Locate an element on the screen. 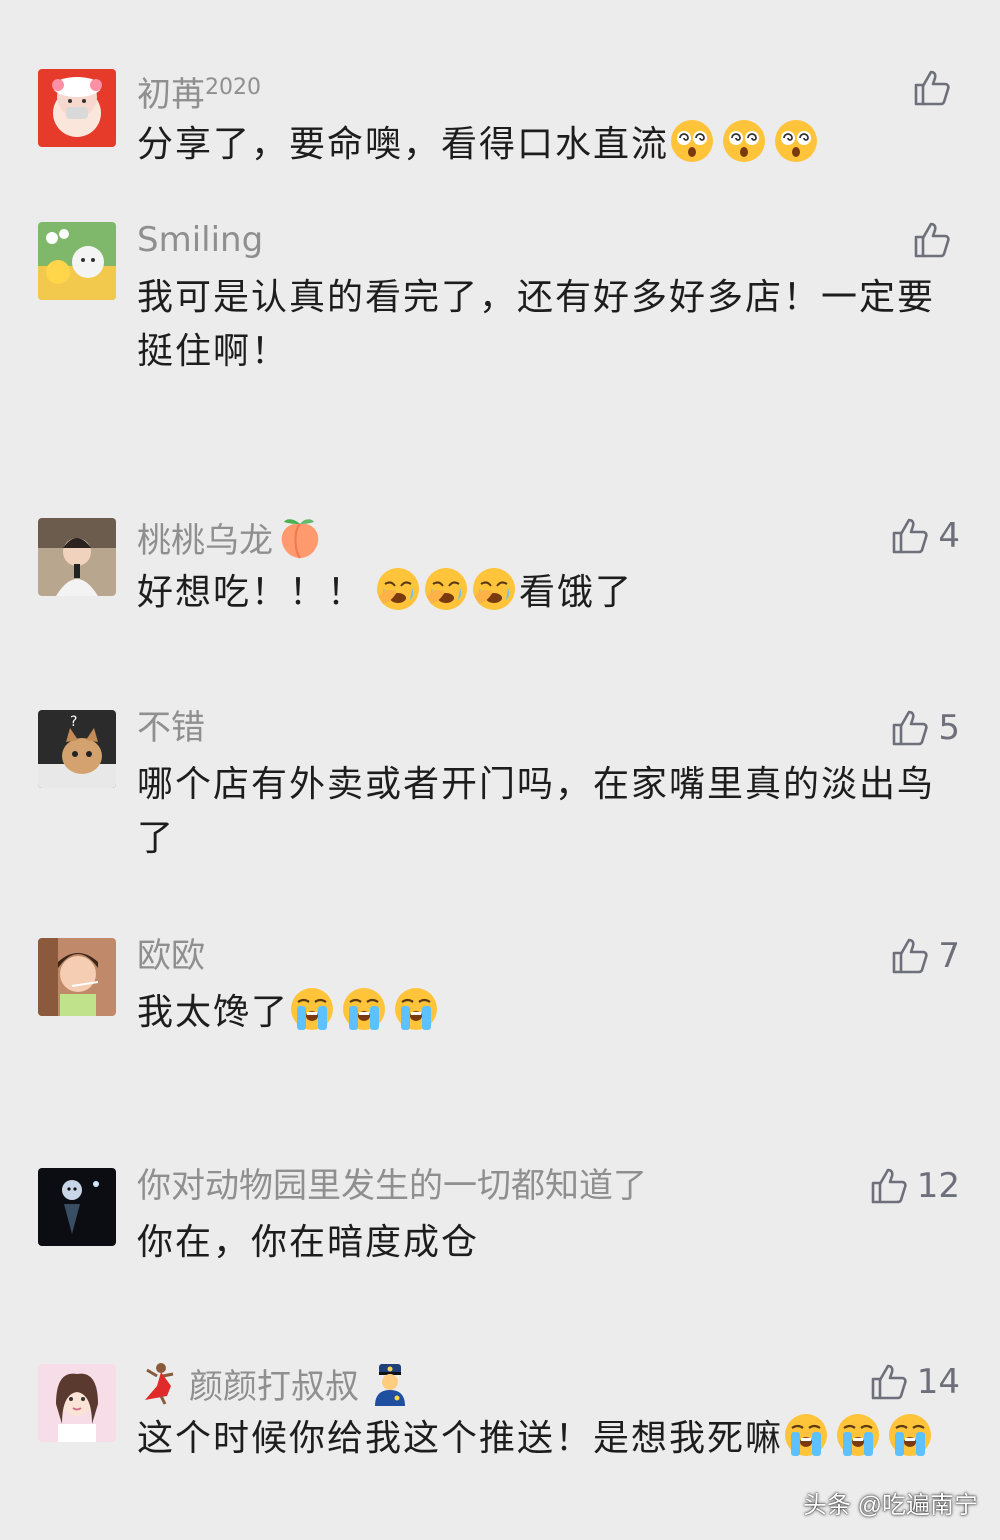 Image resolution: width=1000 pixels, height=1540 pixels. peach-emoji is located at coordinates (300, 537).